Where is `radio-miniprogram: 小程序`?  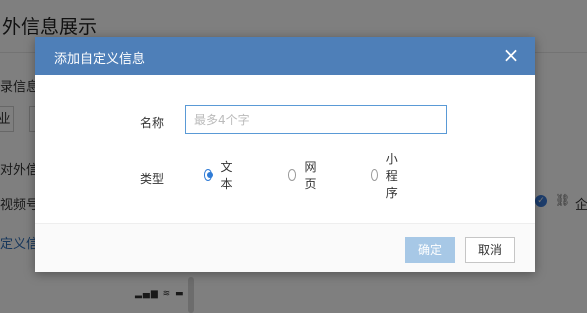 radio-miniprogram: 小程序 is located at coordinates (387, 176).